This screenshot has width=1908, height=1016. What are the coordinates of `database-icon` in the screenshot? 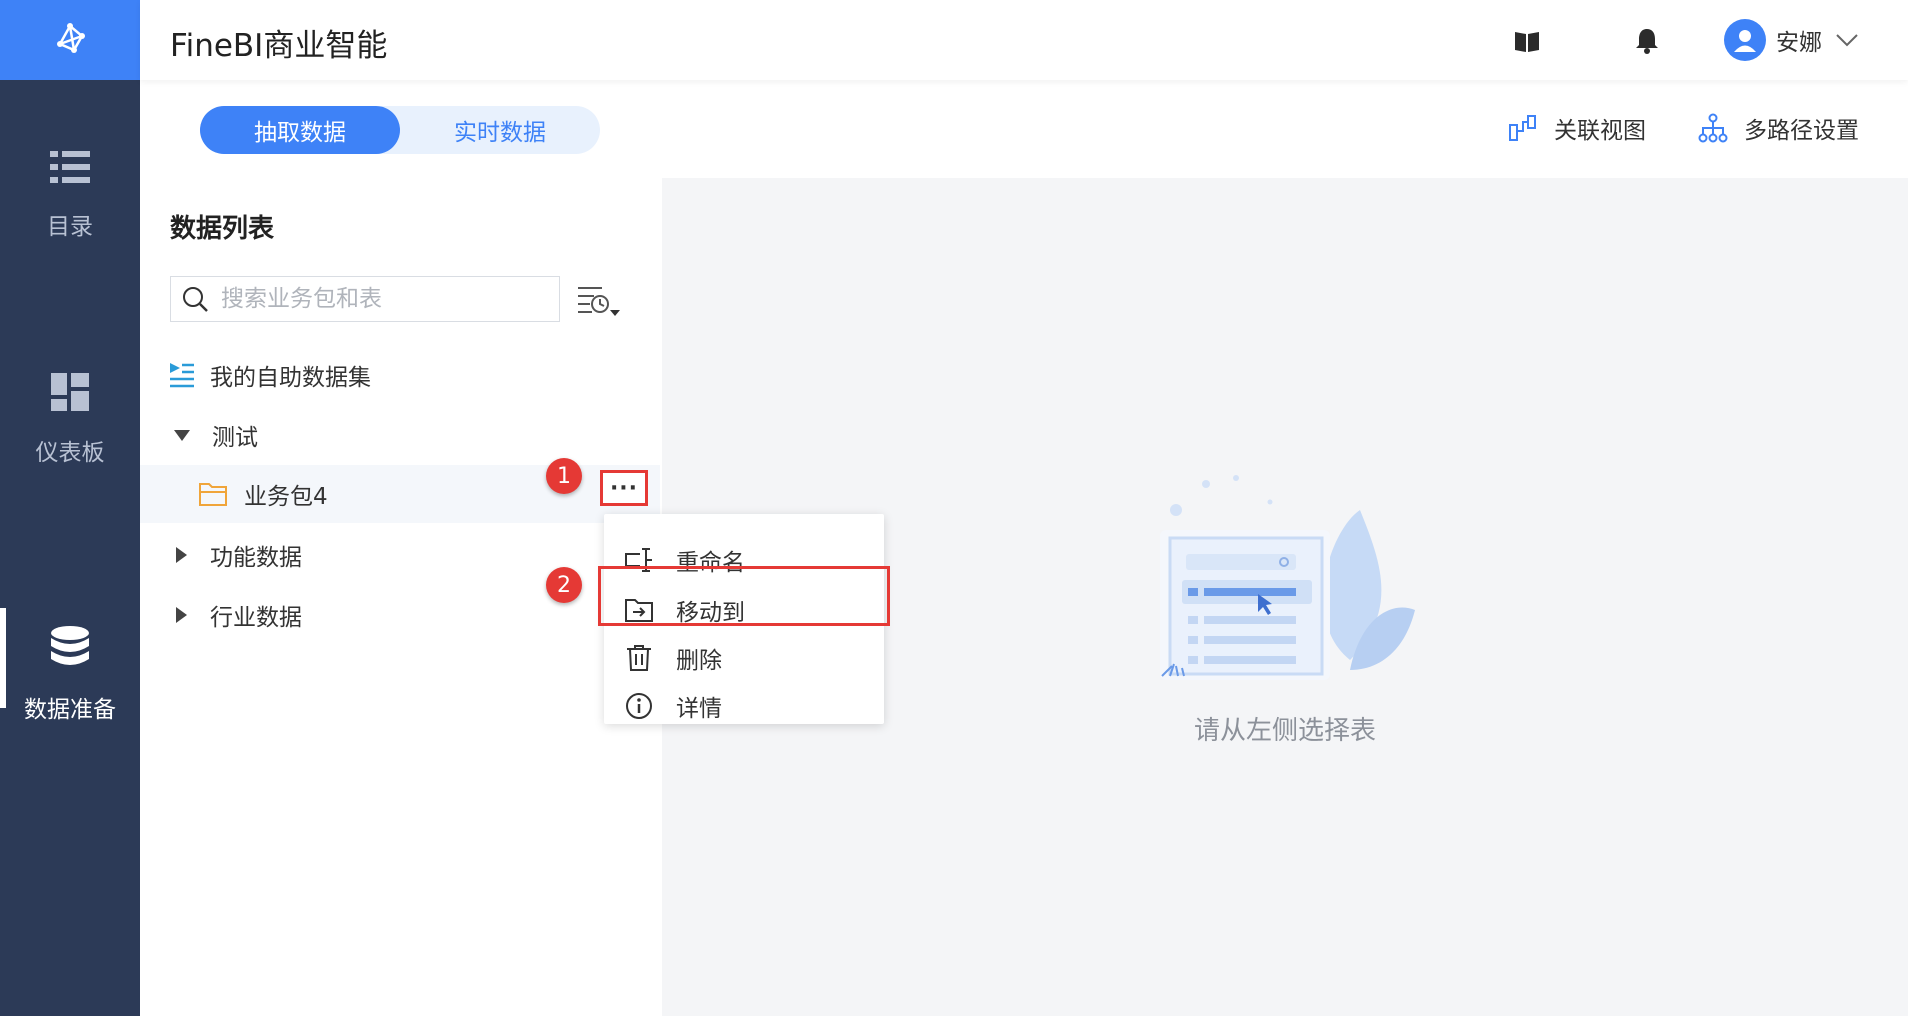 It's located at (70, 645).